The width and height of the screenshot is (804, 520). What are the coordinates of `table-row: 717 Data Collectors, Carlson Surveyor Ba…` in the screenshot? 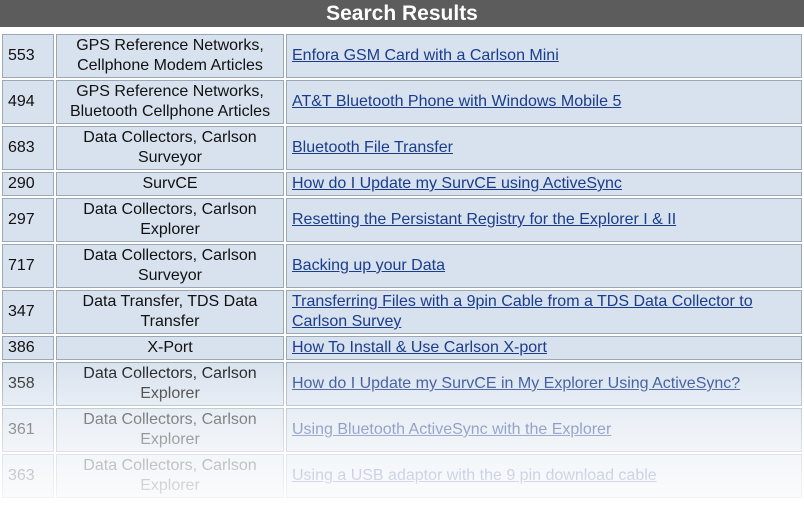 It's located at (402, 266).